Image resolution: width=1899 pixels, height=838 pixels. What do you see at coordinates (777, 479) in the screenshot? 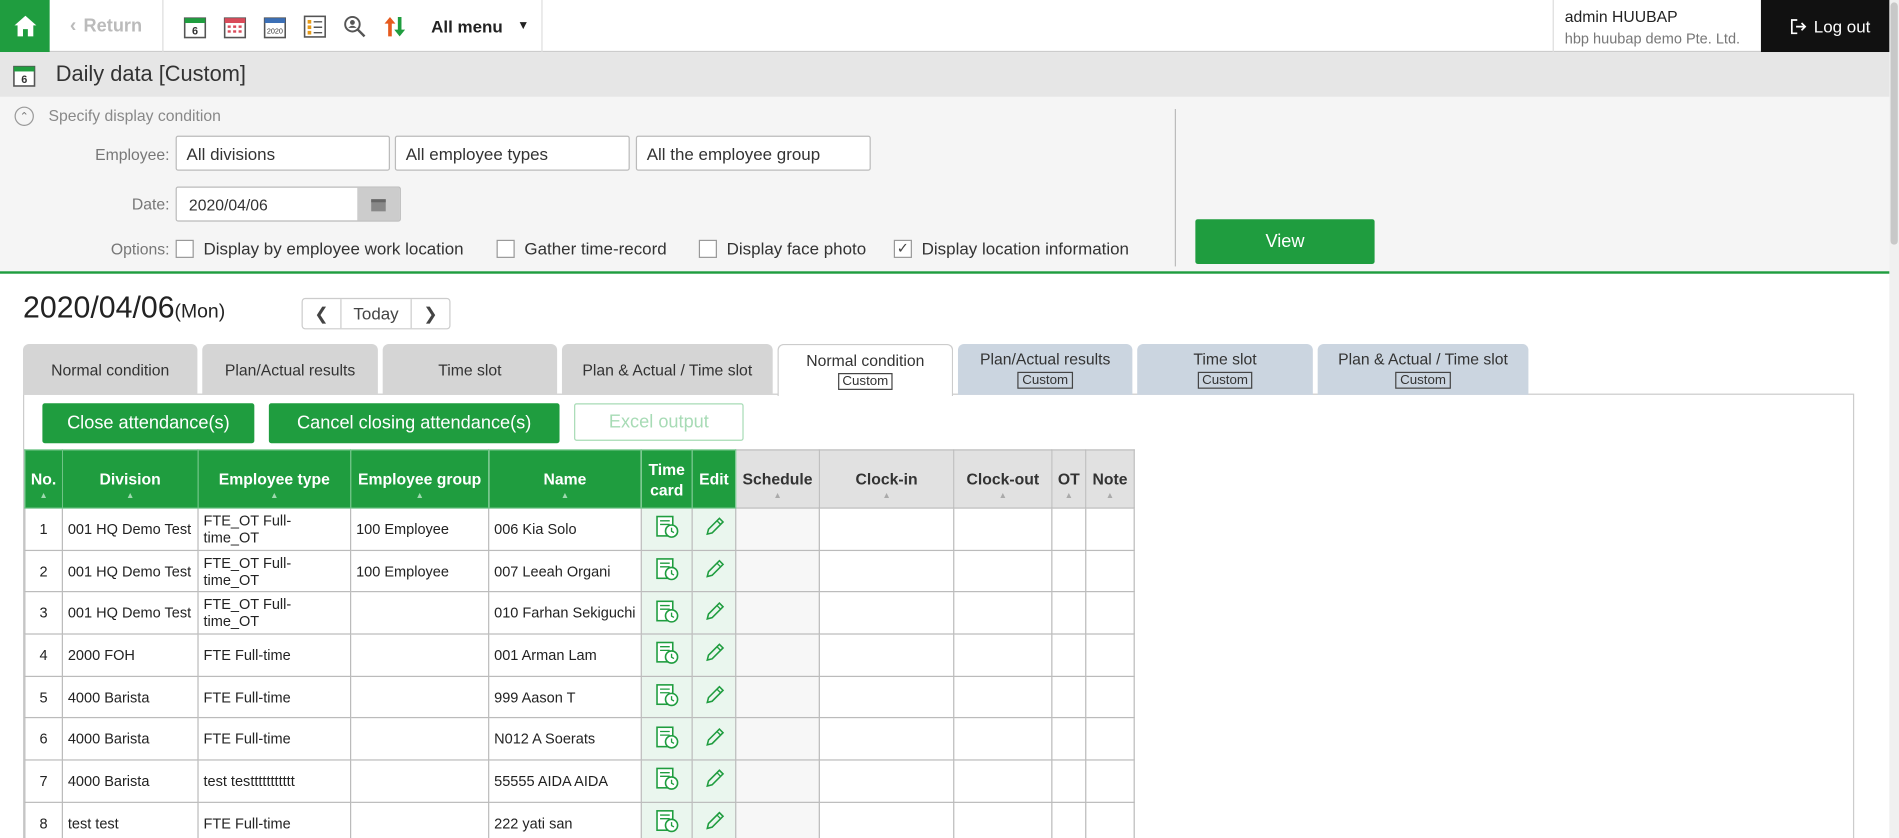
I see `col-schedule: Schedule ▲` at bounding box center [777, 479].